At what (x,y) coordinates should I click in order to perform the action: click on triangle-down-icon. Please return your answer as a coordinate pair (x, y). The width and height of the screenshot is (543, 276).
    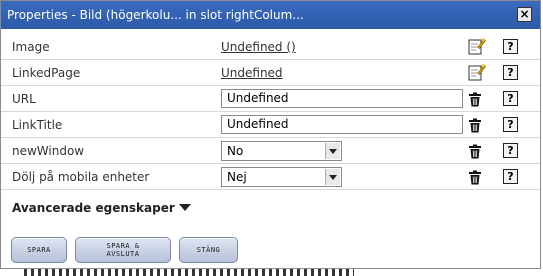
    Looking at the image, I should click on (185, 207).